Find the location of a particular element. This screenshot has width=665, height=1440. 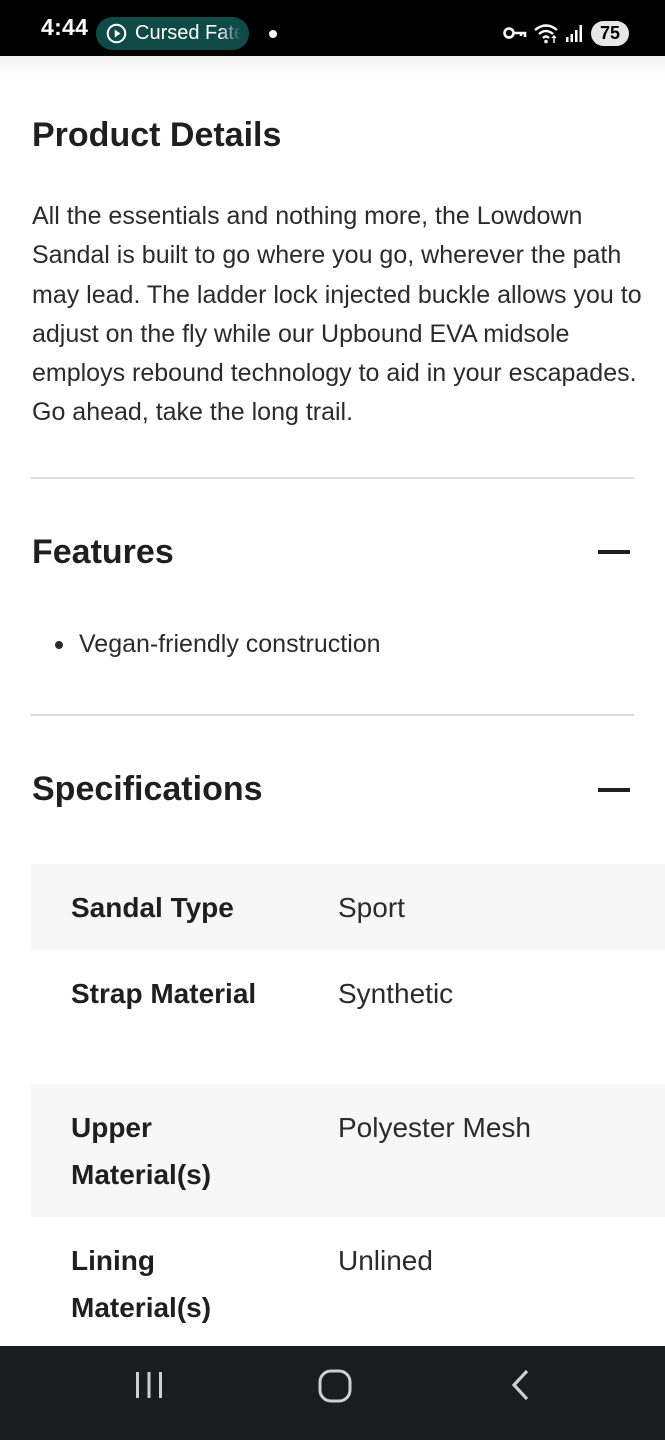

system-navigation-bar is located at coordinates (332, 1393).